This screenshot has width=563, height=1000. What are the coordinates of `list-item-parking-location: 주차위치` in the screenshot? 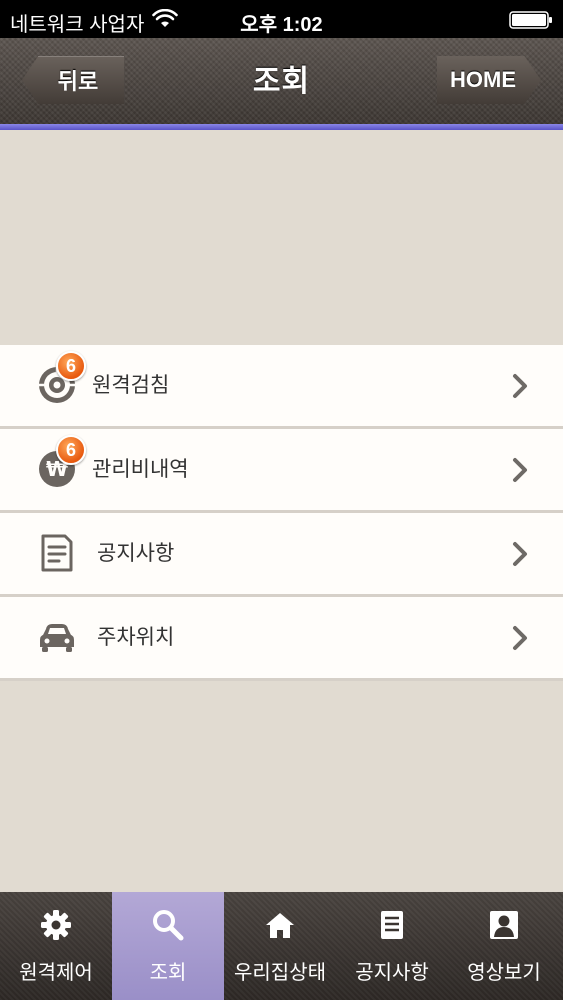 It's located at (281, 639).